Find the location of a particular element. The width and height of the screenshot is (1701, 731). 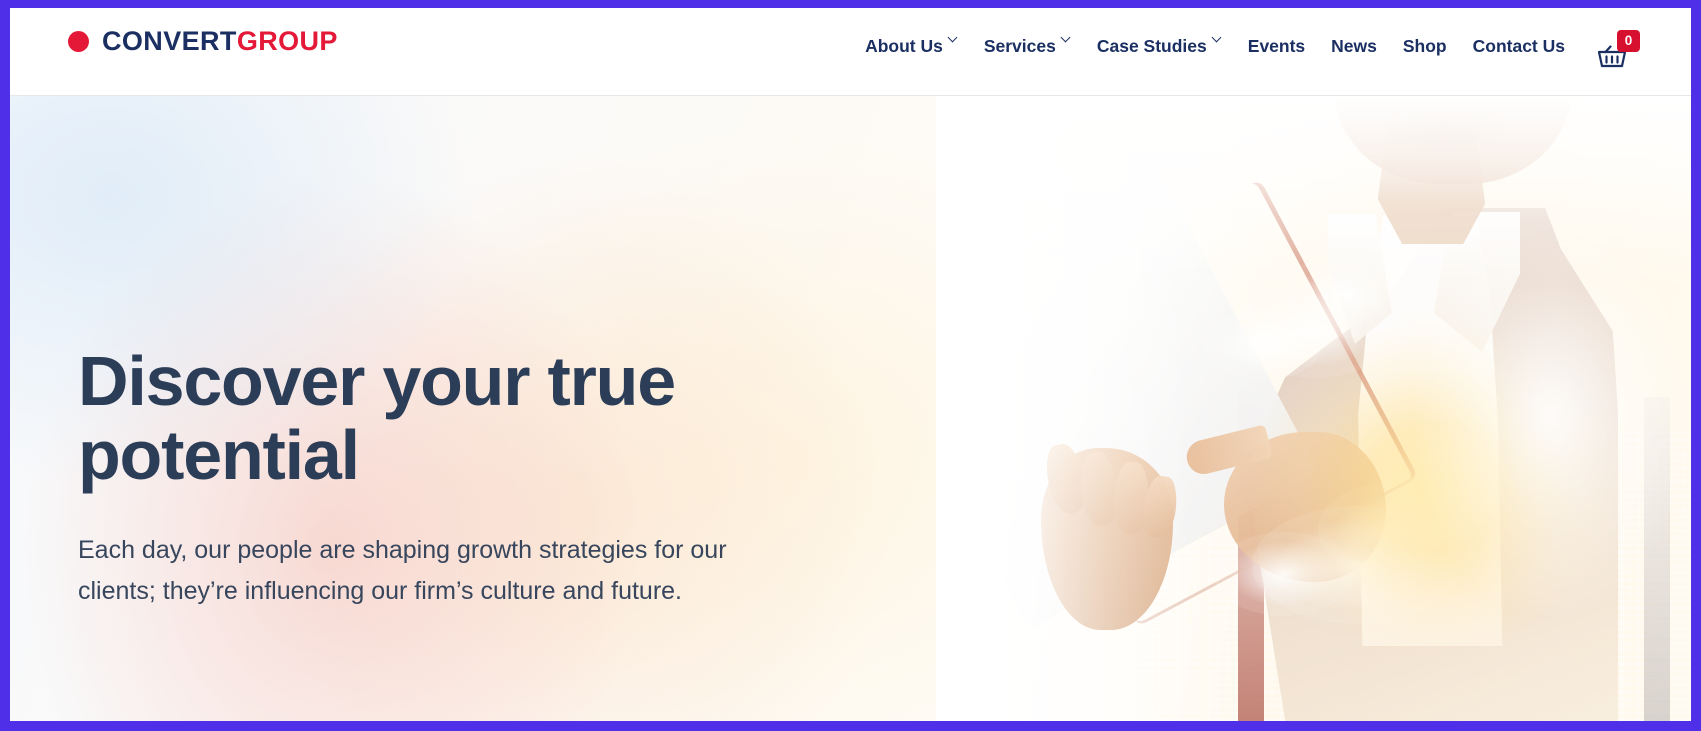

nav-label-contact-us: Contact Us is located at coordinates (1518, 46).